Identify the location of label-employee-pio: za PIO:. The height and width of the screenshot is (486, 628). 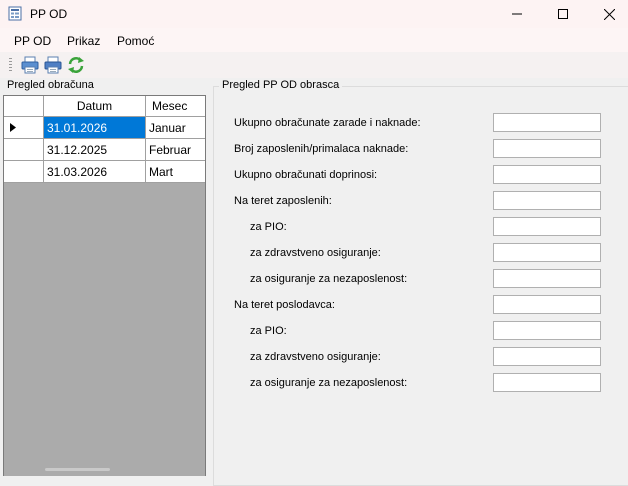
(268, 227).